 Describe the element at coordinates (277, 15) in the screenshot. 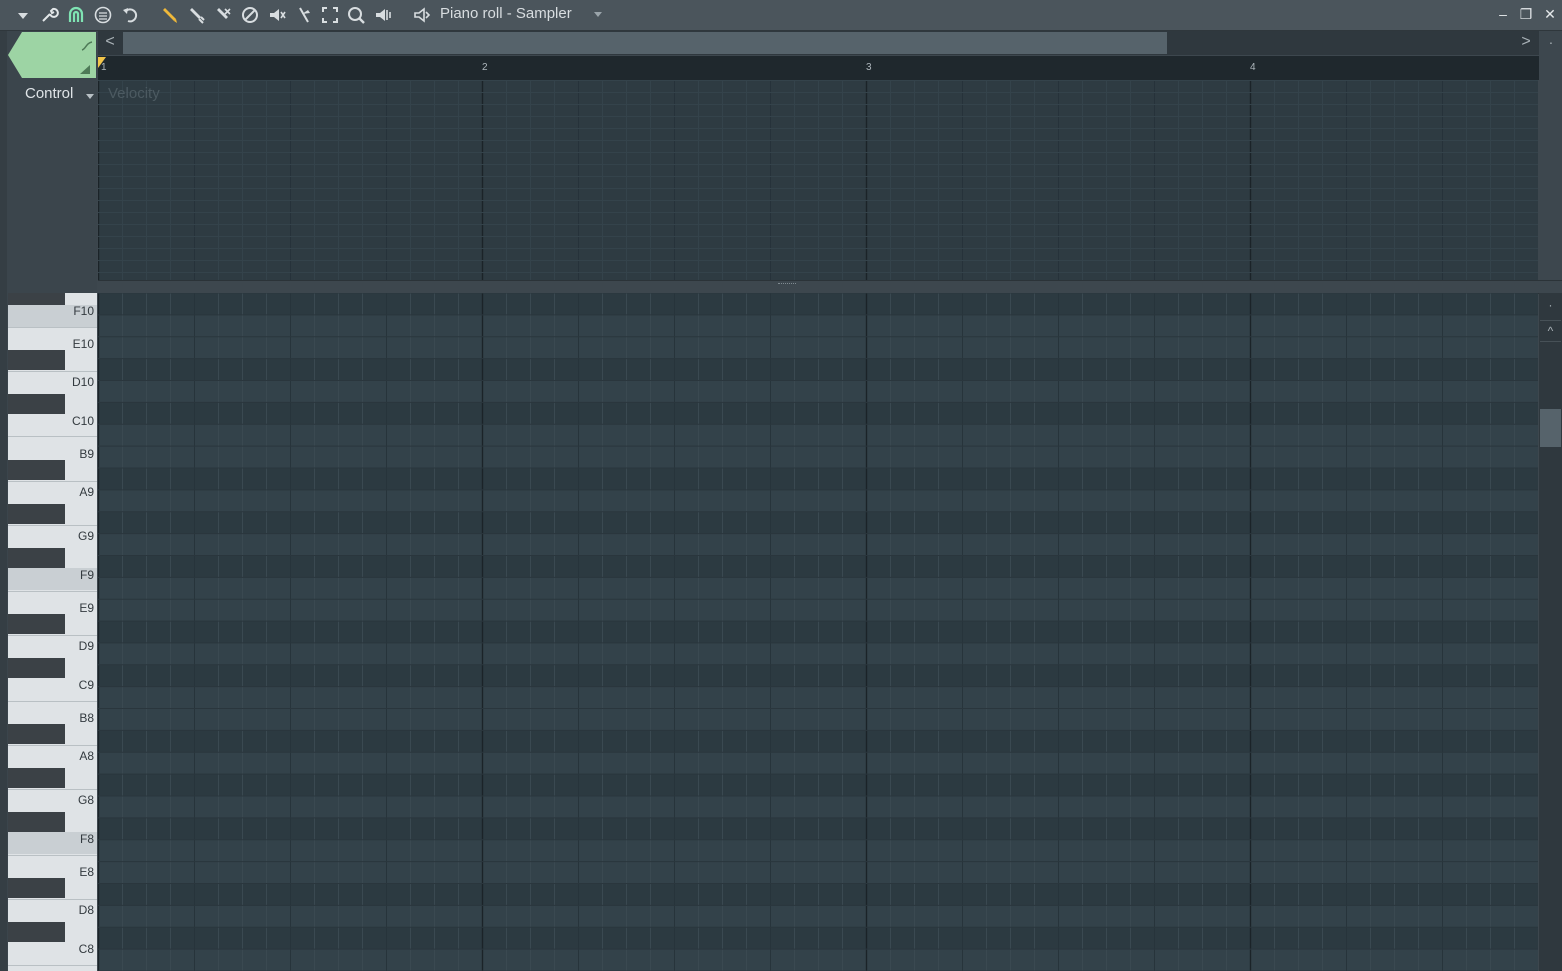

I see `mute-icon` at that location.